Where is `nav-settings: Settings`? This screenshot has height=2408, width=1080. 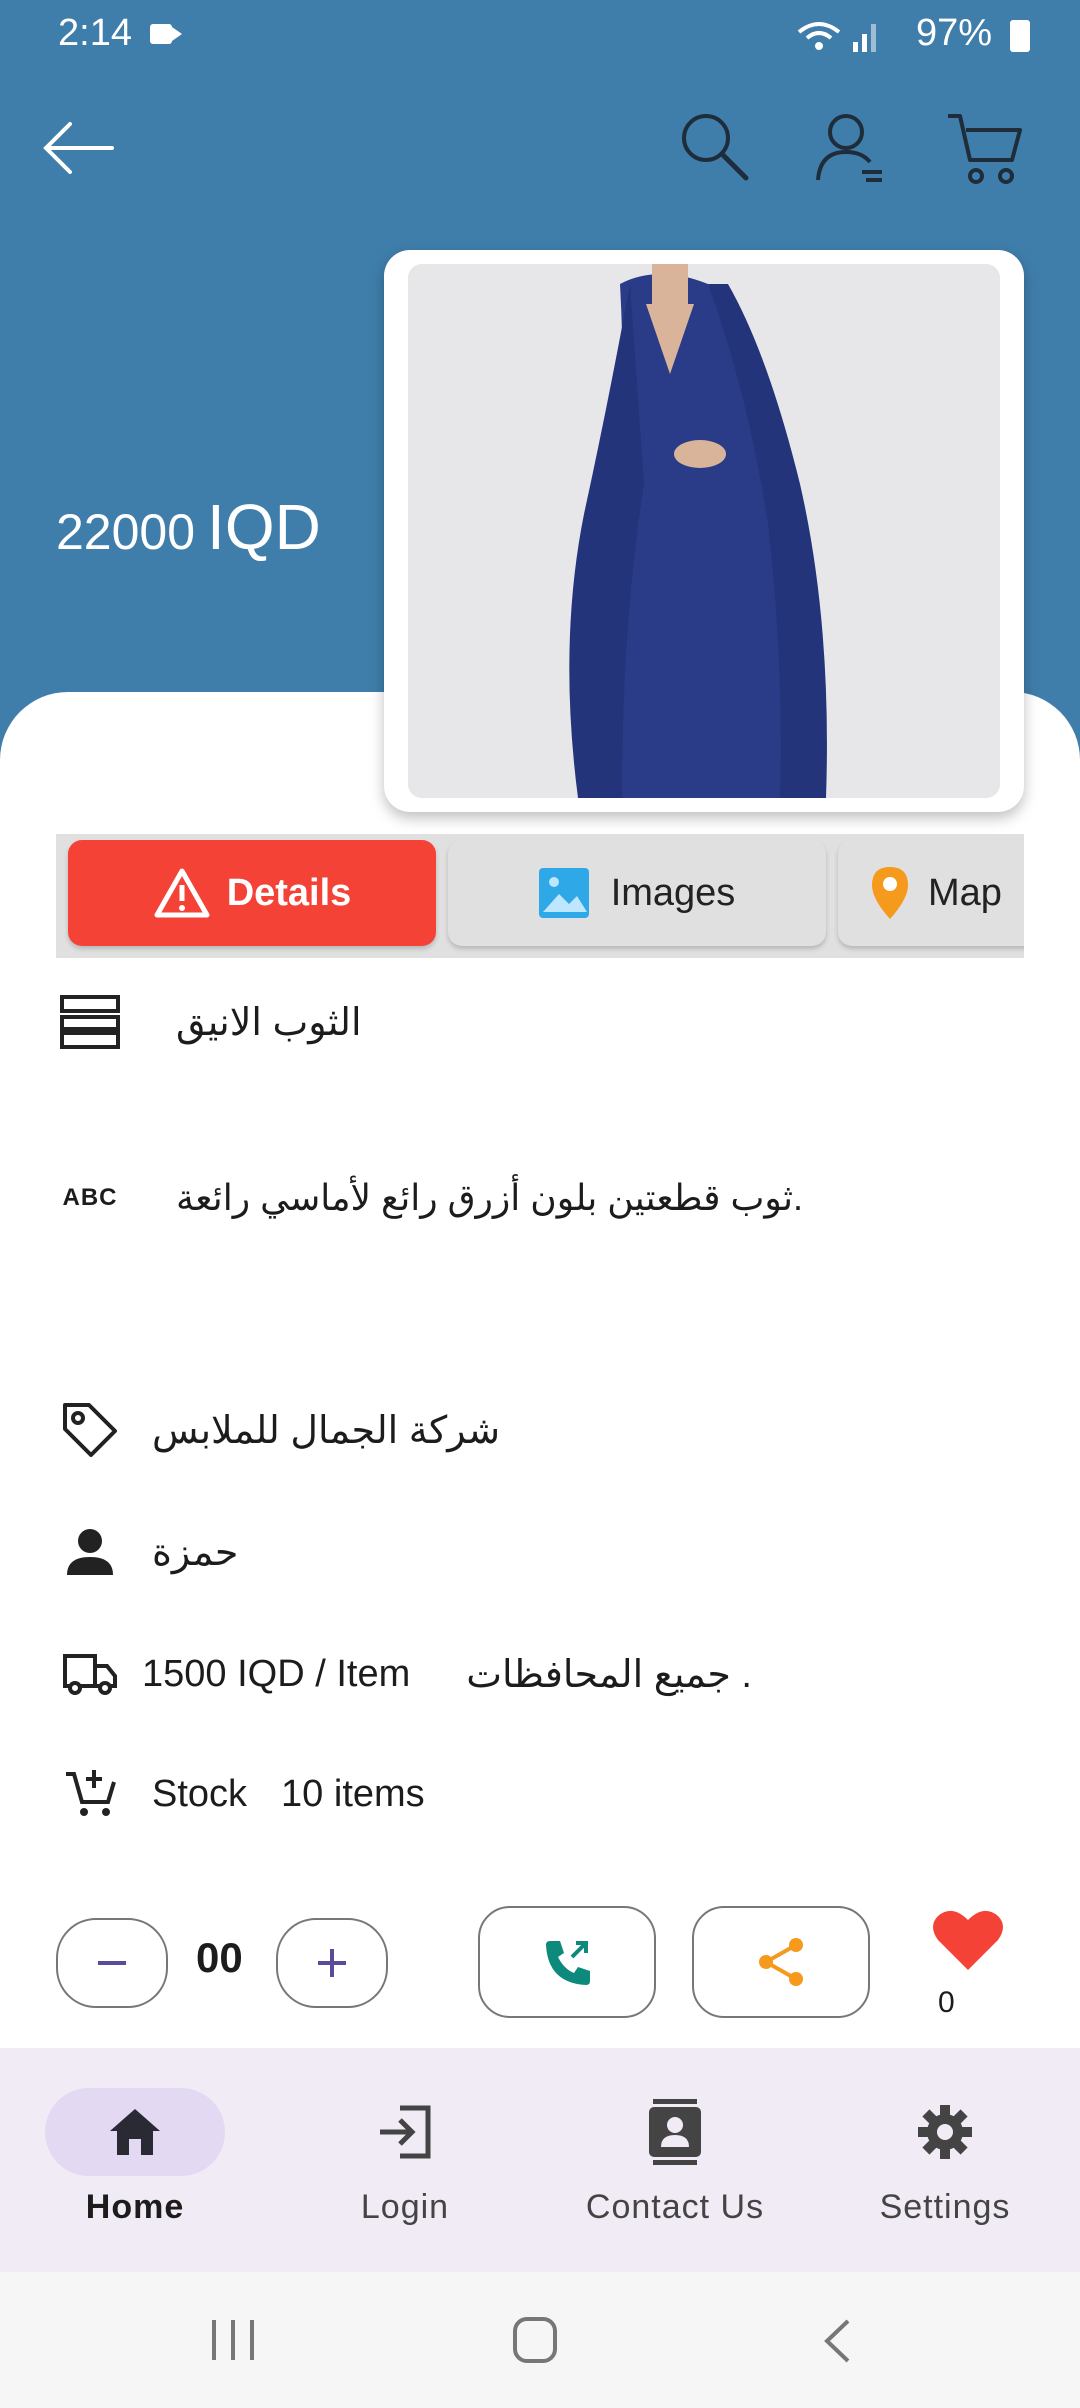
nav-settings: Settings is located at coordinates (945, 2157).